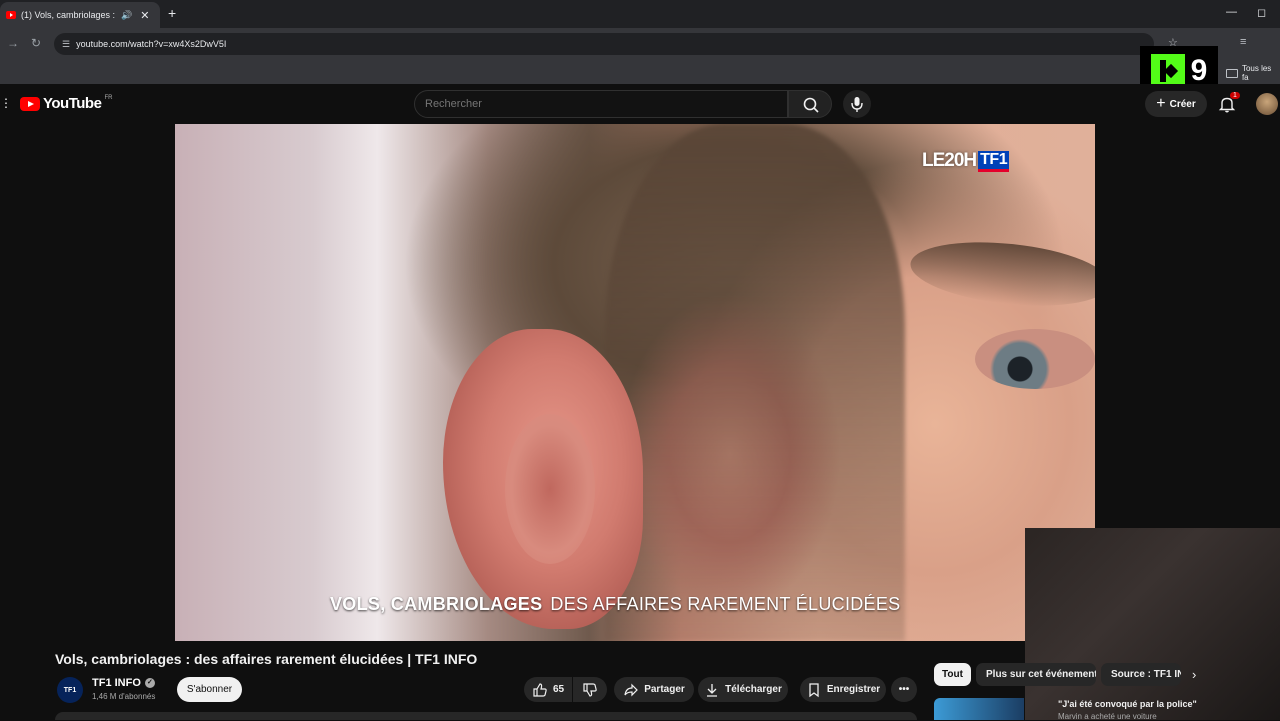 The image size is (1280, 721). Describe the element at coordinates (149, 683) in the screenshot. I see `verified-icon: ✓` at that location.